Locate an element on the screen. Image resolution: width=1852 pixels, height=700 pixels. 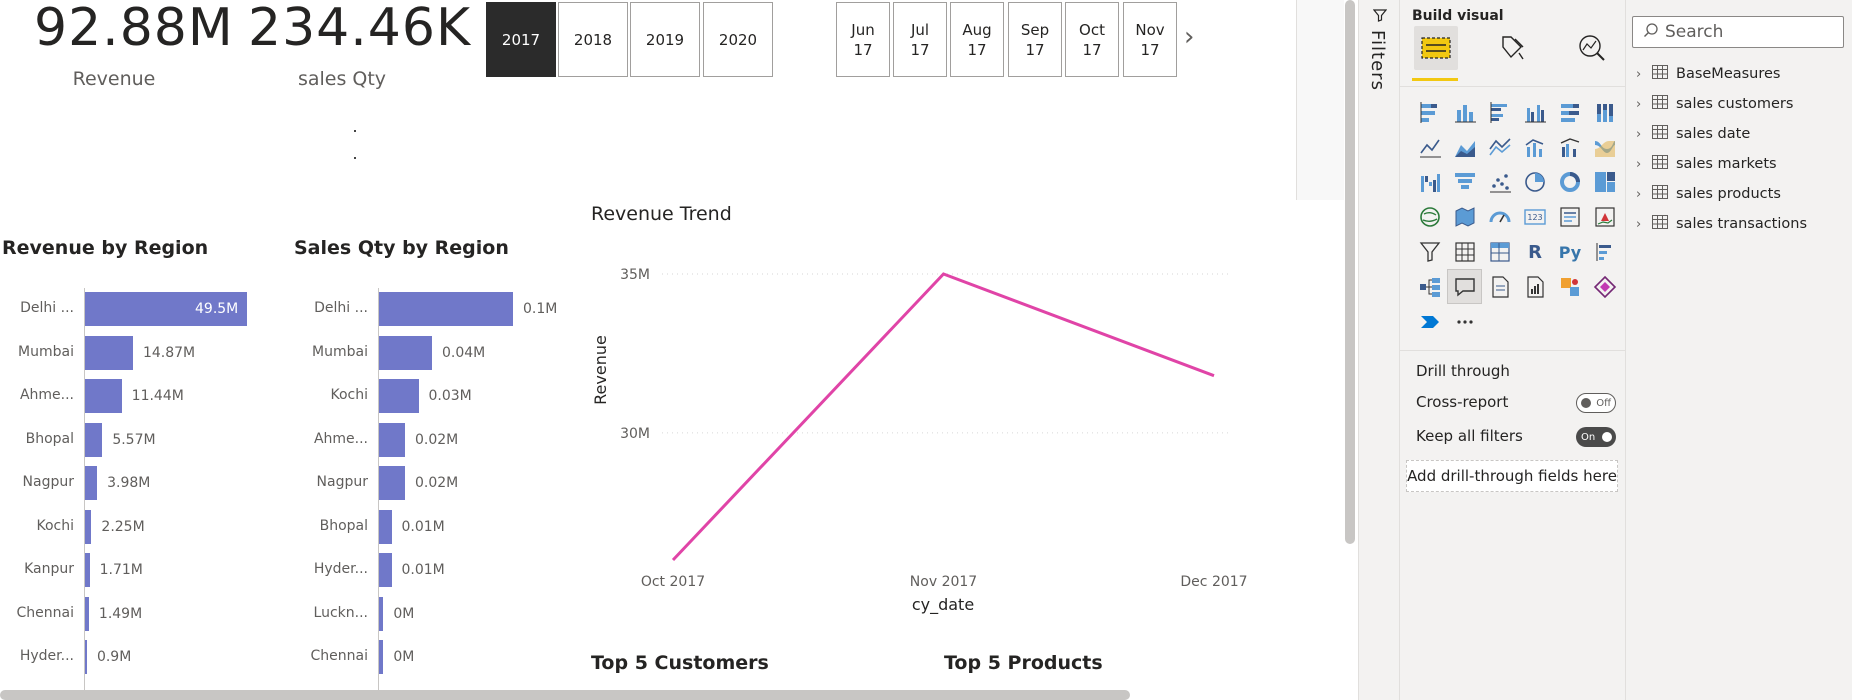
year-slicer-item: 2020 is located at coordinates (738, 39).